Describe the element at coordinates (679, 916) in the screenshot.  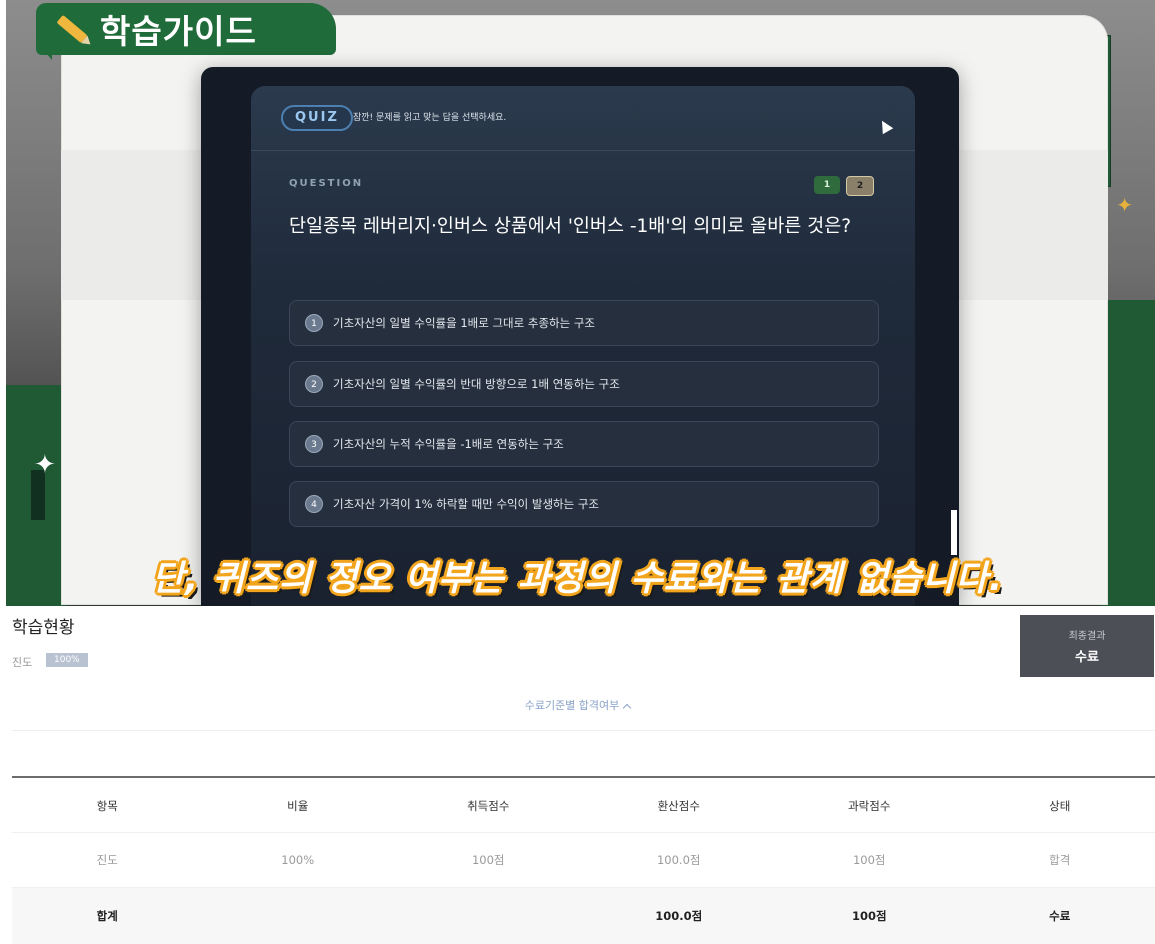
I see `total-cell: 100.0점` at that location.